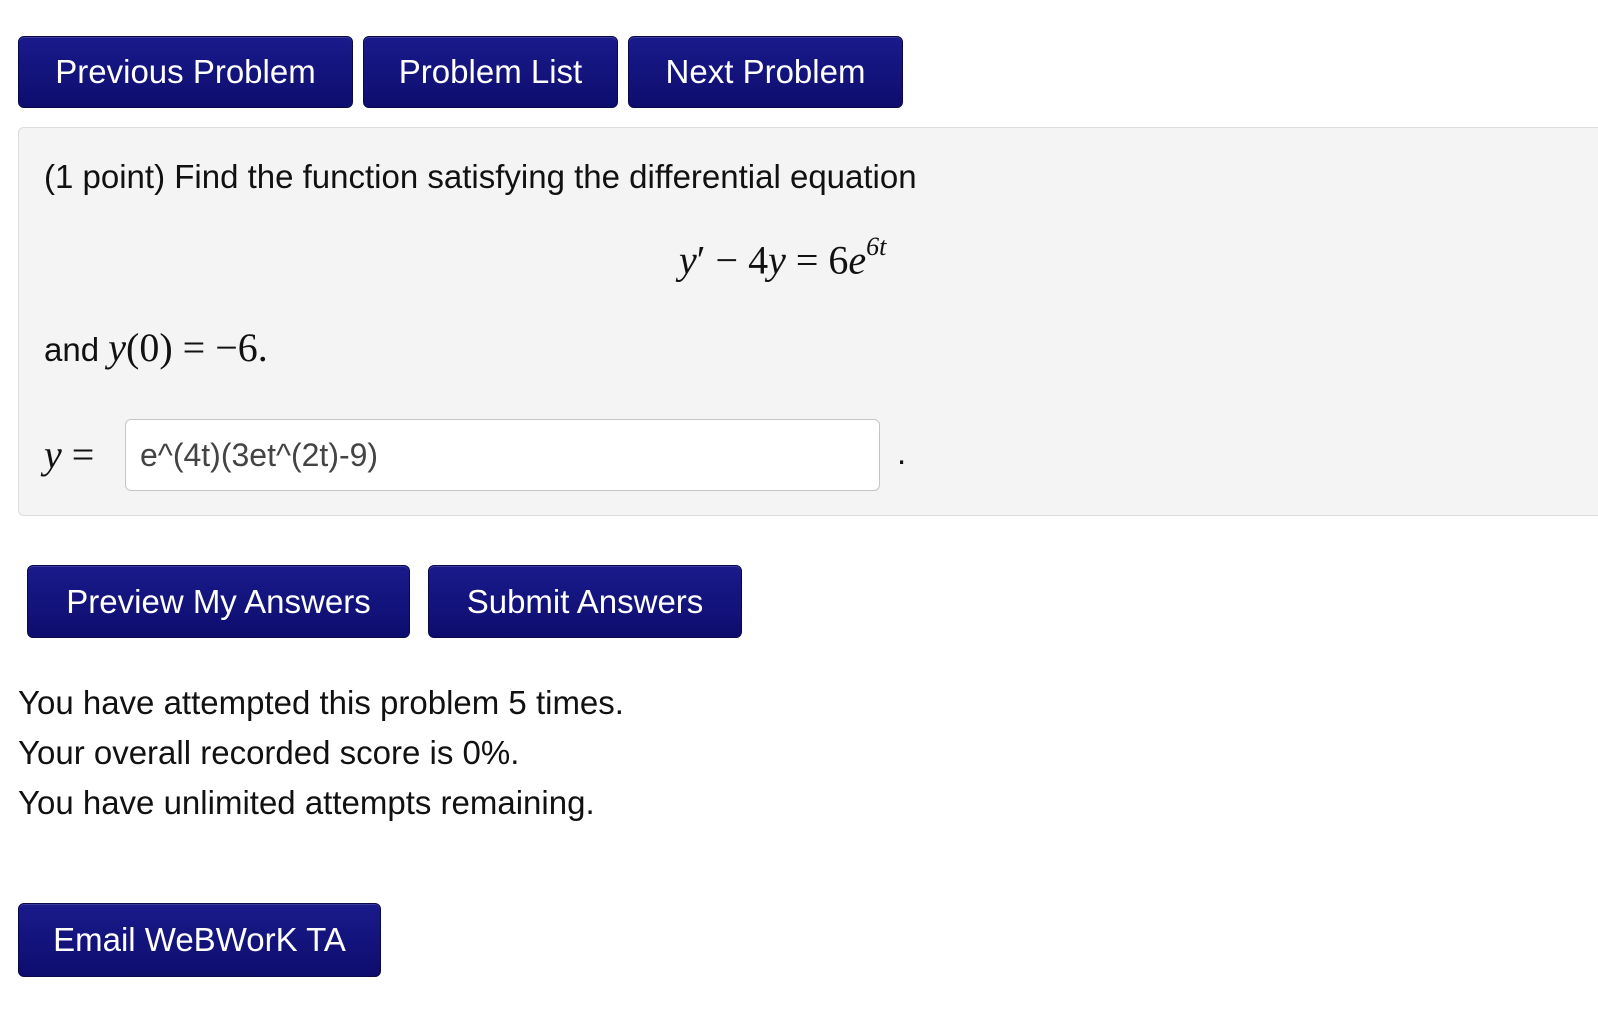 Image resolution: width=1598 pixels, height=1020 pixels. Describe the element at coordinates (269, 752) in the screenshot. I see `score-text: Your overall recorded score is 0%.` at that location.